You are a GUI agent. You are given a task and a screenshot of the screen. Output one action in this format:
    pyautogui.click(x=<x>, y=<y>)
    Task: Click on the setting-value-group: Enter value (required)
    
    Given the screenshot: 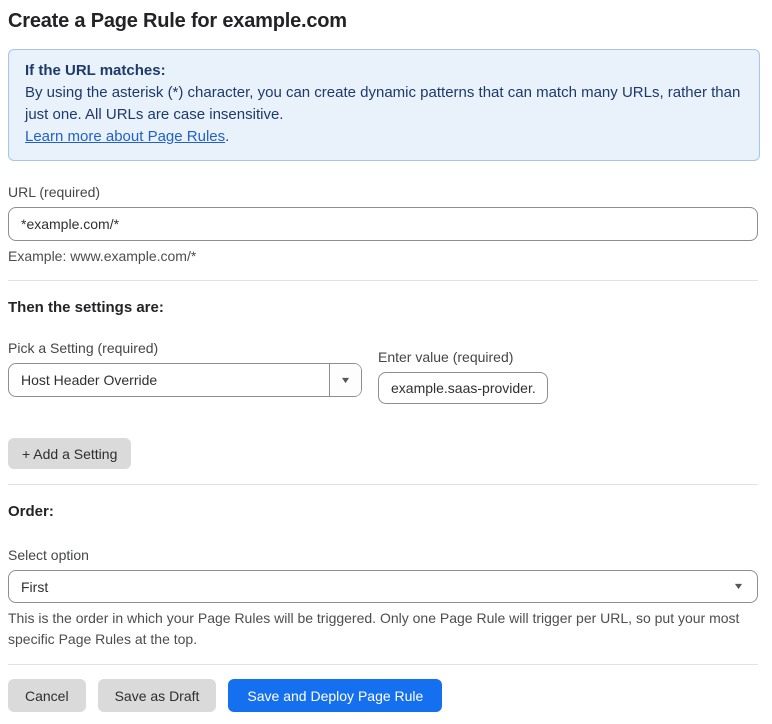 What is the action you would take?
    pyautogui.click(x=463, y=376)
    